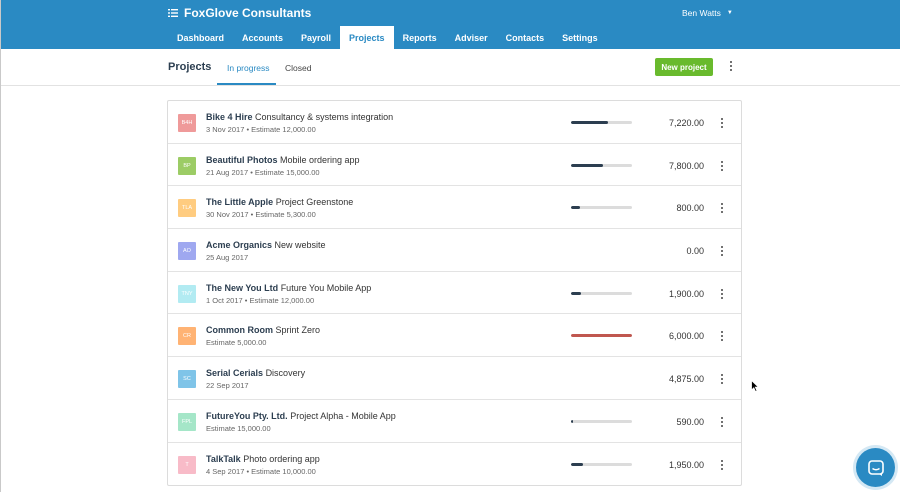 The height and width of the screenshot is (492, 900). What do you see at coordinates (240, 202) in the screenshot?
I see `client-name: The Little Apple` at bounding box center [240, 202].